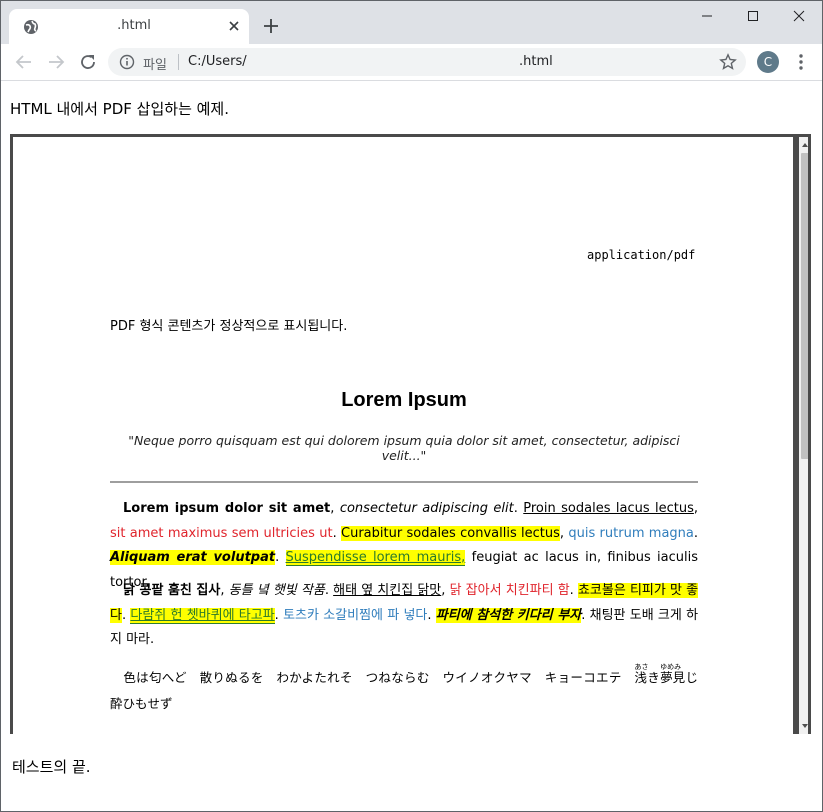 The width and height of the screenshot is (823, 812). I want to click on ruby-reading: あさ, so click(641, 667).